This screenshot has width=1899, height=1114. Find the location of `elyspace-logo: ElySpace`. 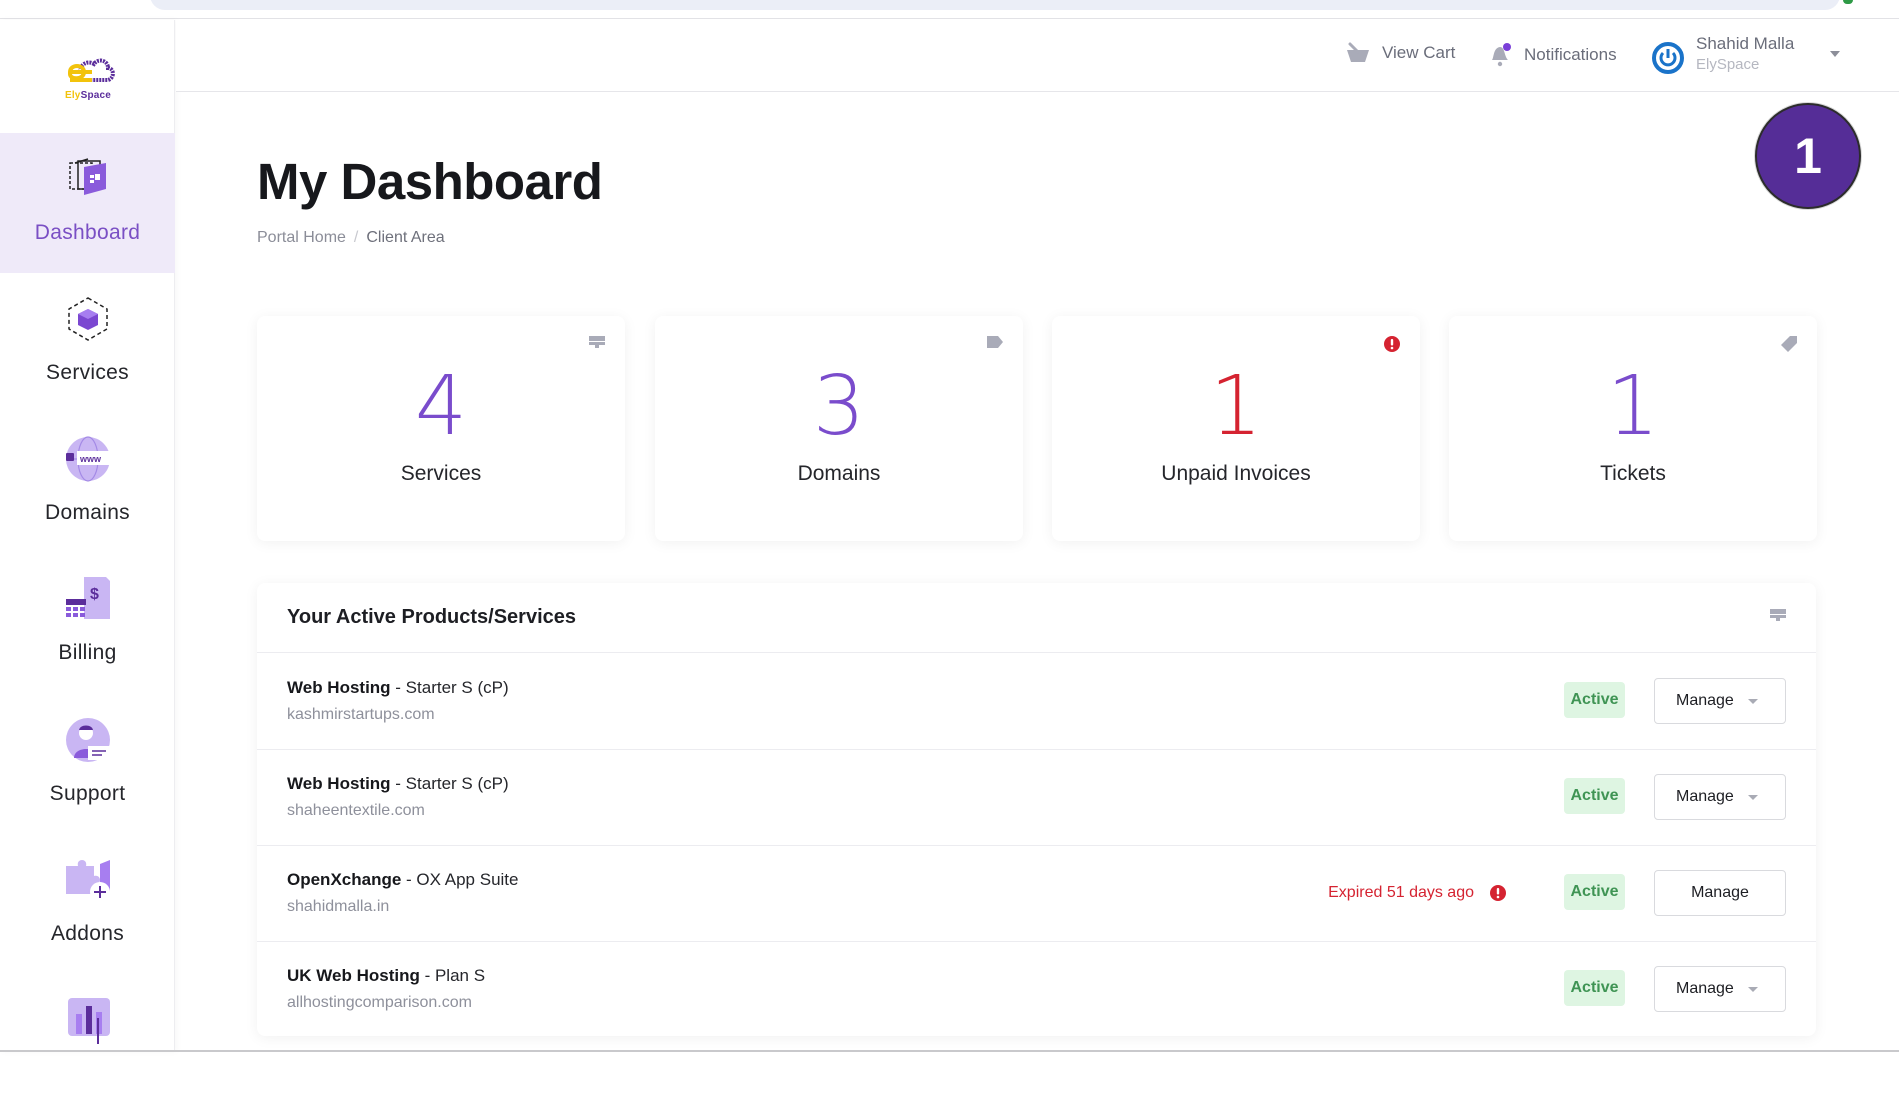

elyspace-logo: ElySpace is located at coordinates (88, 76).